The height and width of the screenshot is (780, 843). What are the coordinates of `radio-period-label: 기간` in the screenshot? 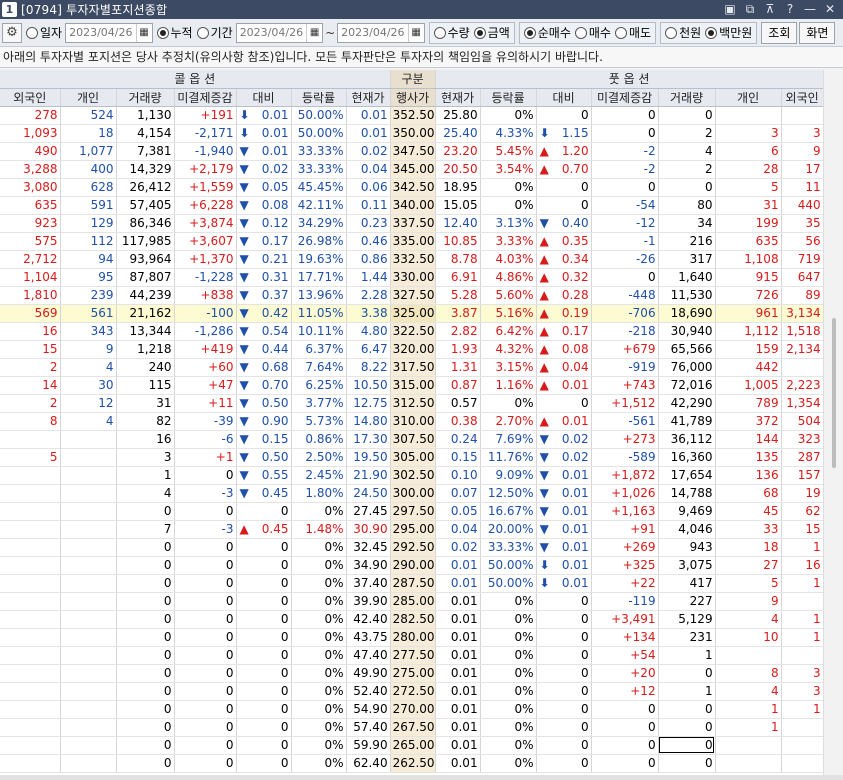 It's located at (221, 33).